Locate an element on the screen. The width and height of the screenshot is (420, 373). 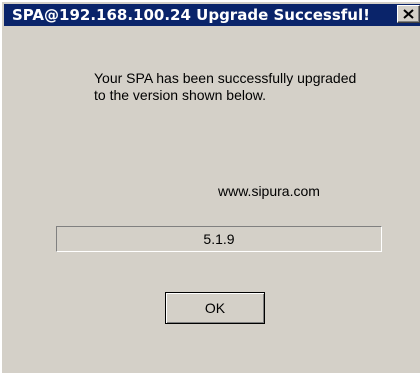
close-icon is located at coordinates (408, 14).